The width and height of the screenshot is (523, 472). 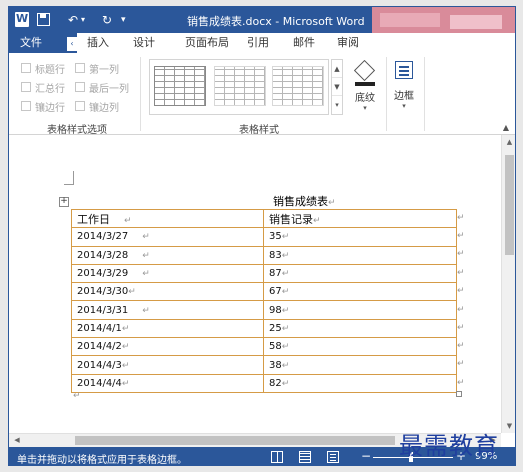 I want to click on date-cell: 2014/3/29 ↵, so click(x=167, y=273).